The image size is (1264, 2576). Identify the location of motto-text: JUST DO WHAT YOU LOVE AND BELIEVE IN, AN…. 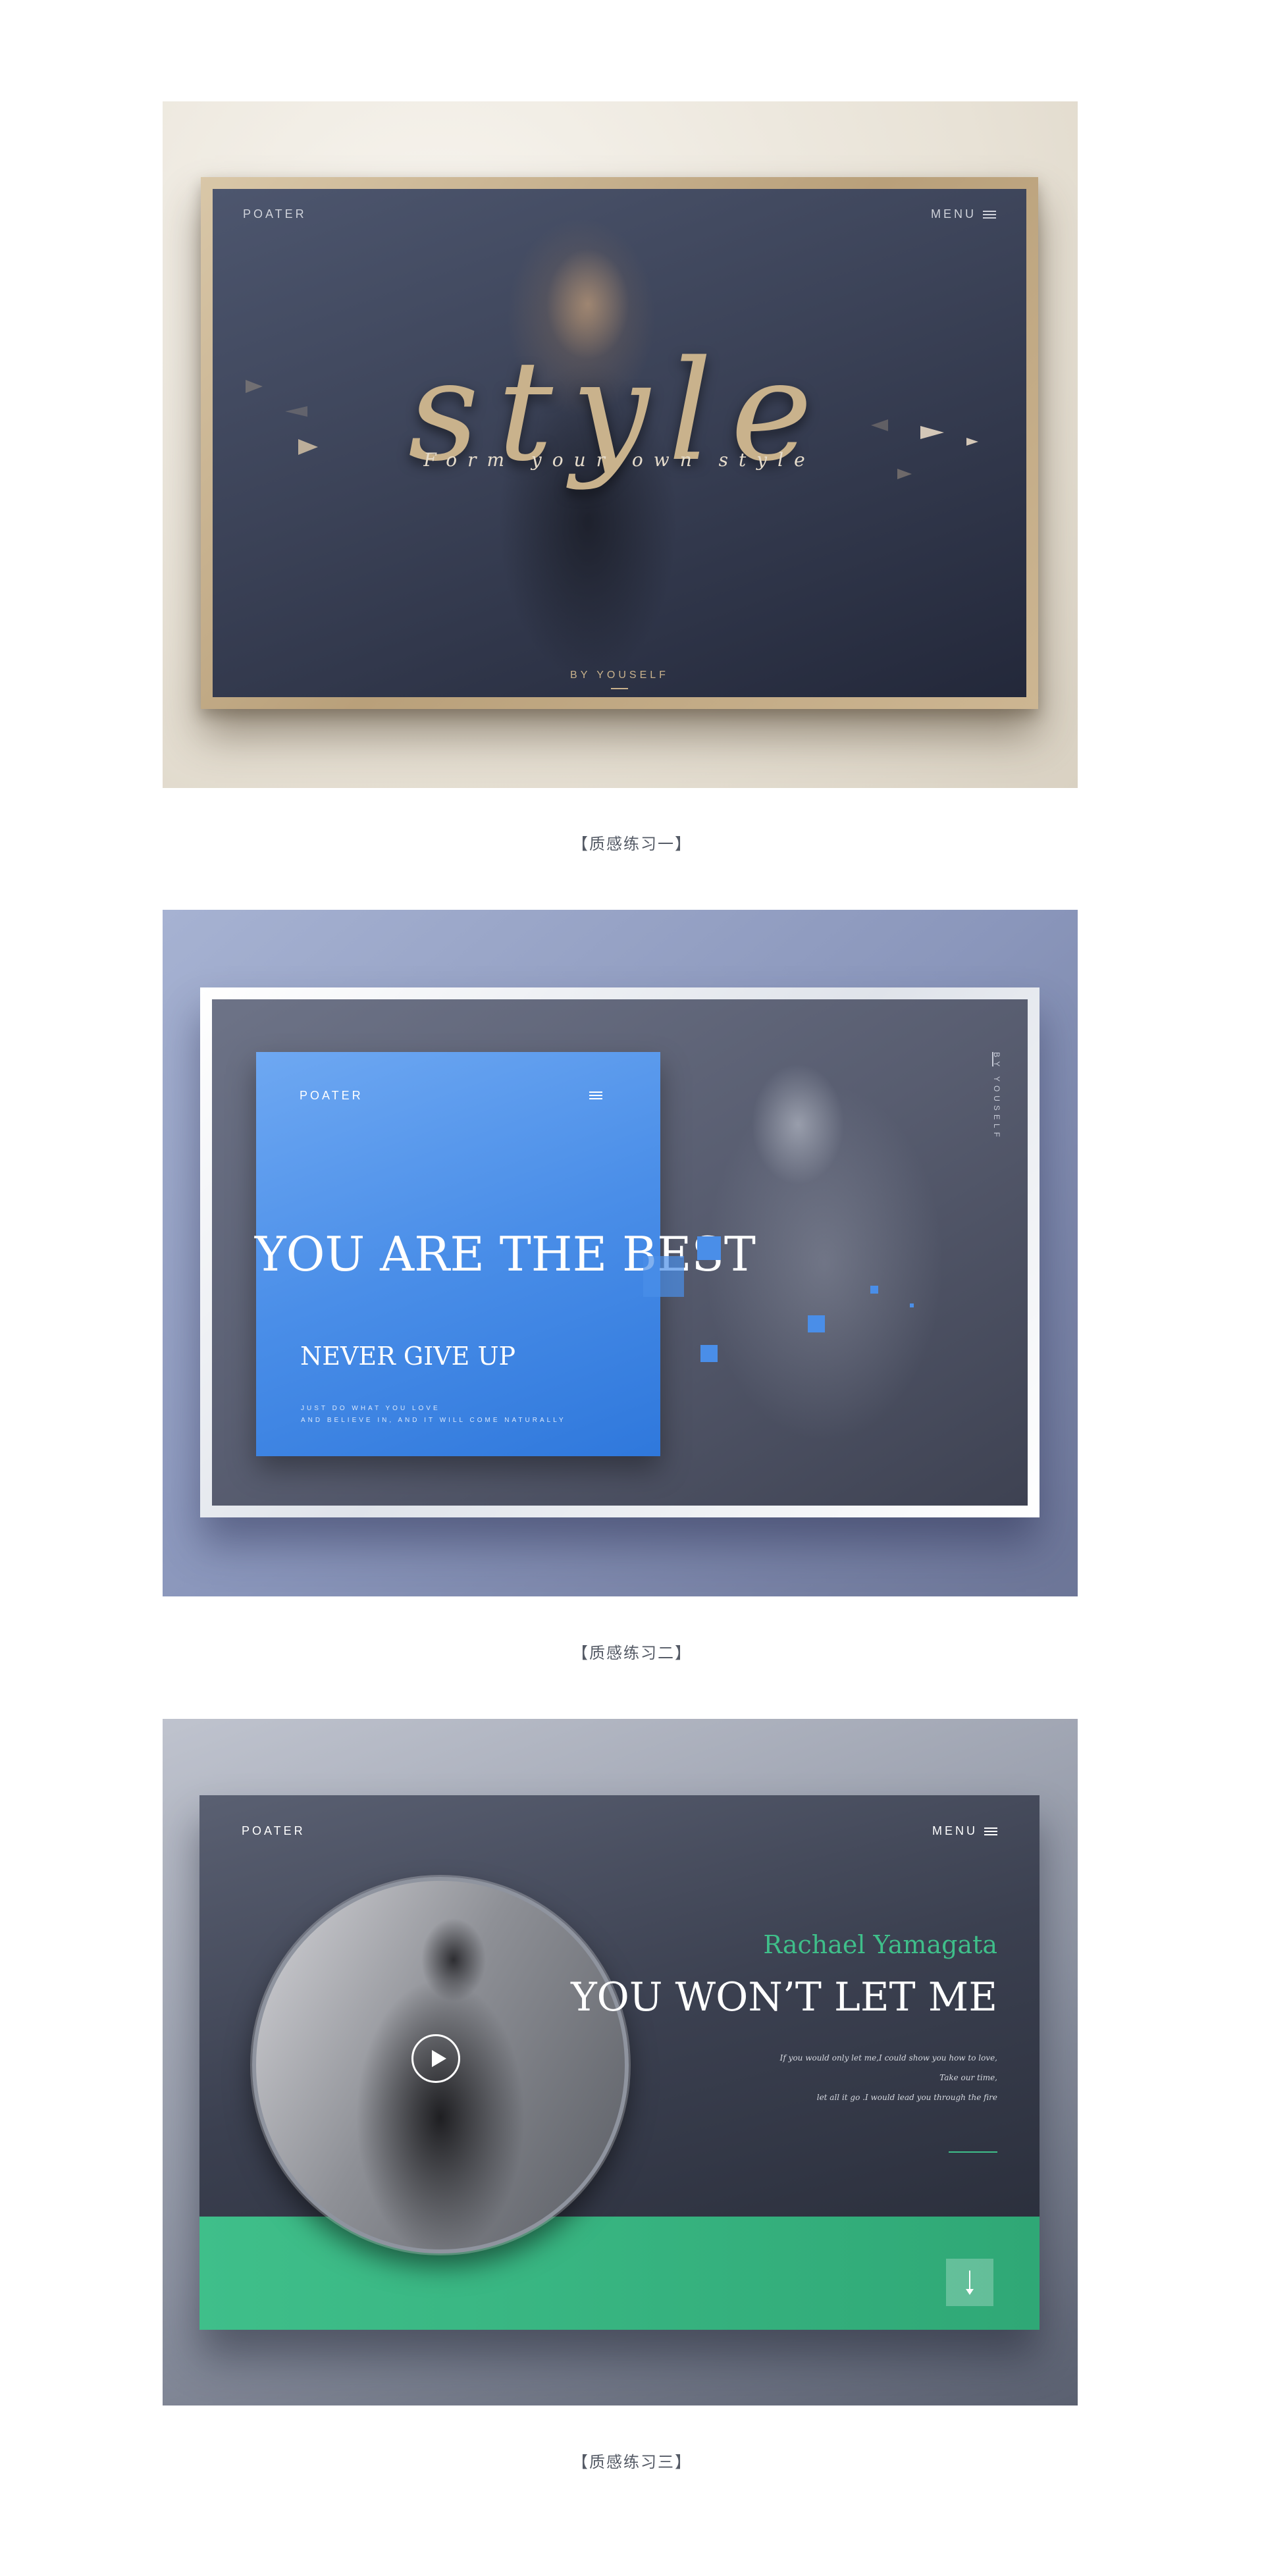
(433, 1415).